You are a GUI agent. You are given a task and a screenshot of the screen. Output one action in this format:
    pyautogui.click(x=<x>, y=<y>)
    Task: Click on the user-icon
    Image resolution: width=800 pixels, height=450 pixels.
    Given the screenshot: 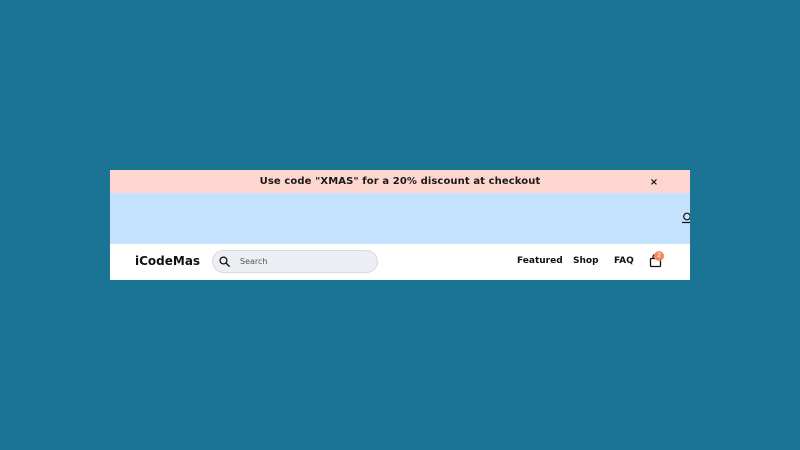 What is the action you would take?
    pyautogui.click(x=686, y=218)
    